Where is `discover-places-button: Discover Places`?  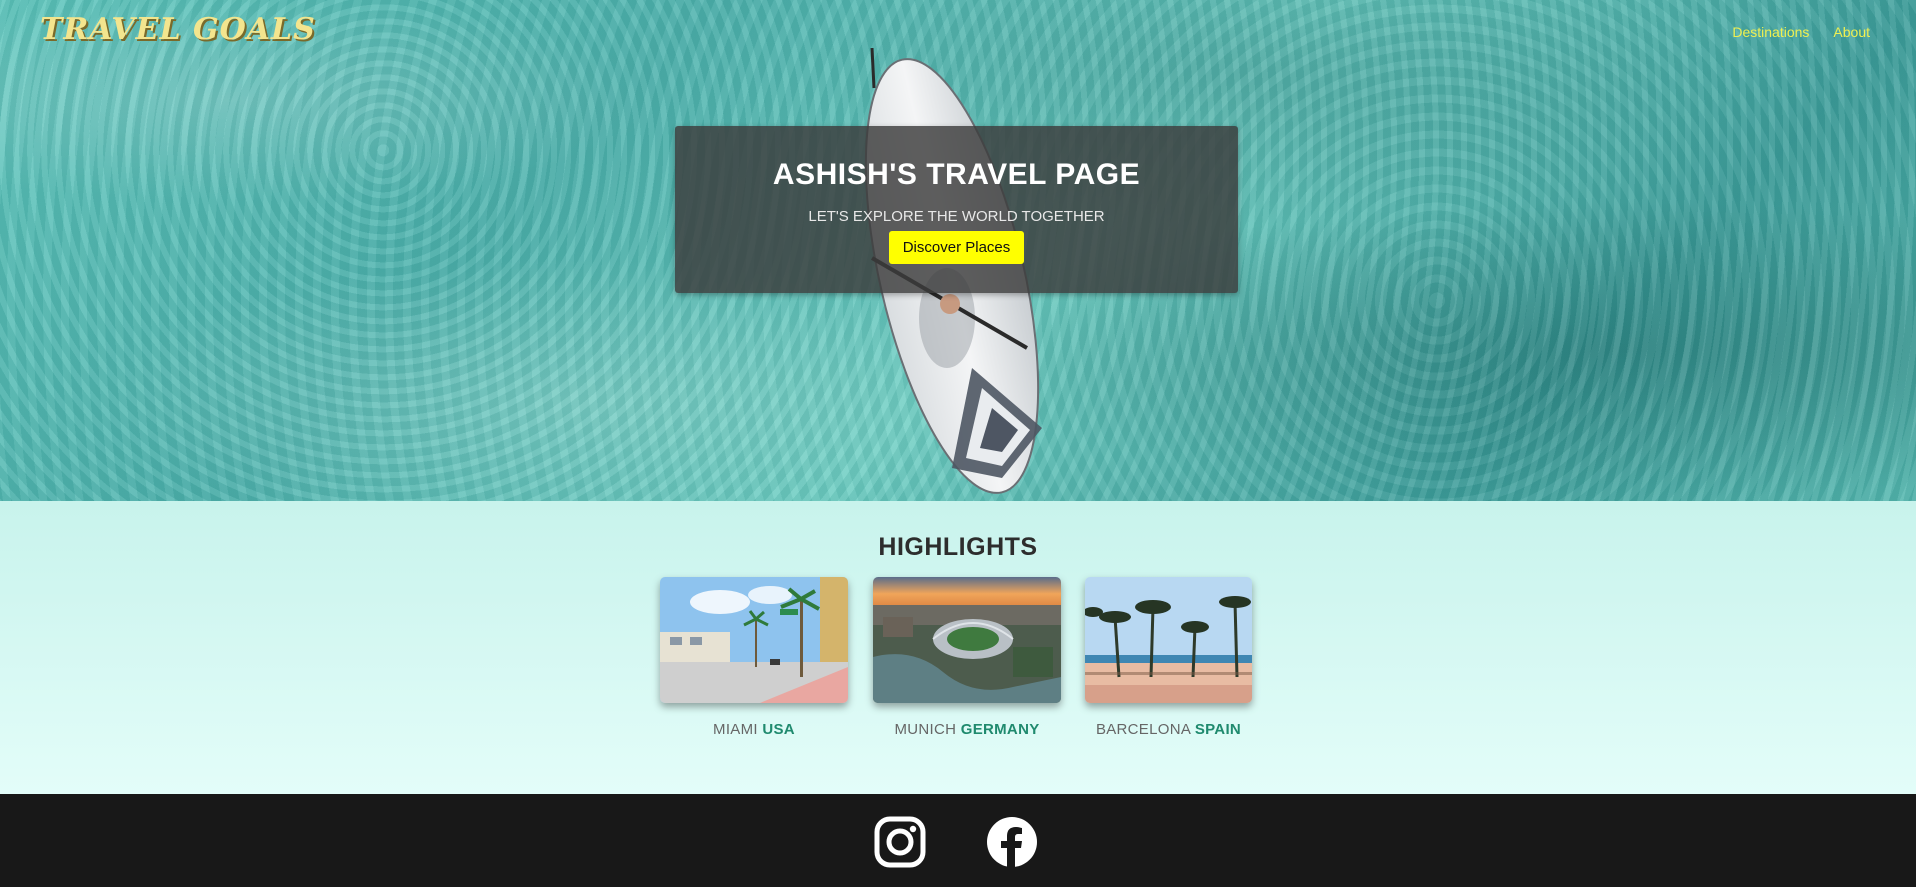 discover-places-button: Discover Places is located at coordinates (956, 247).